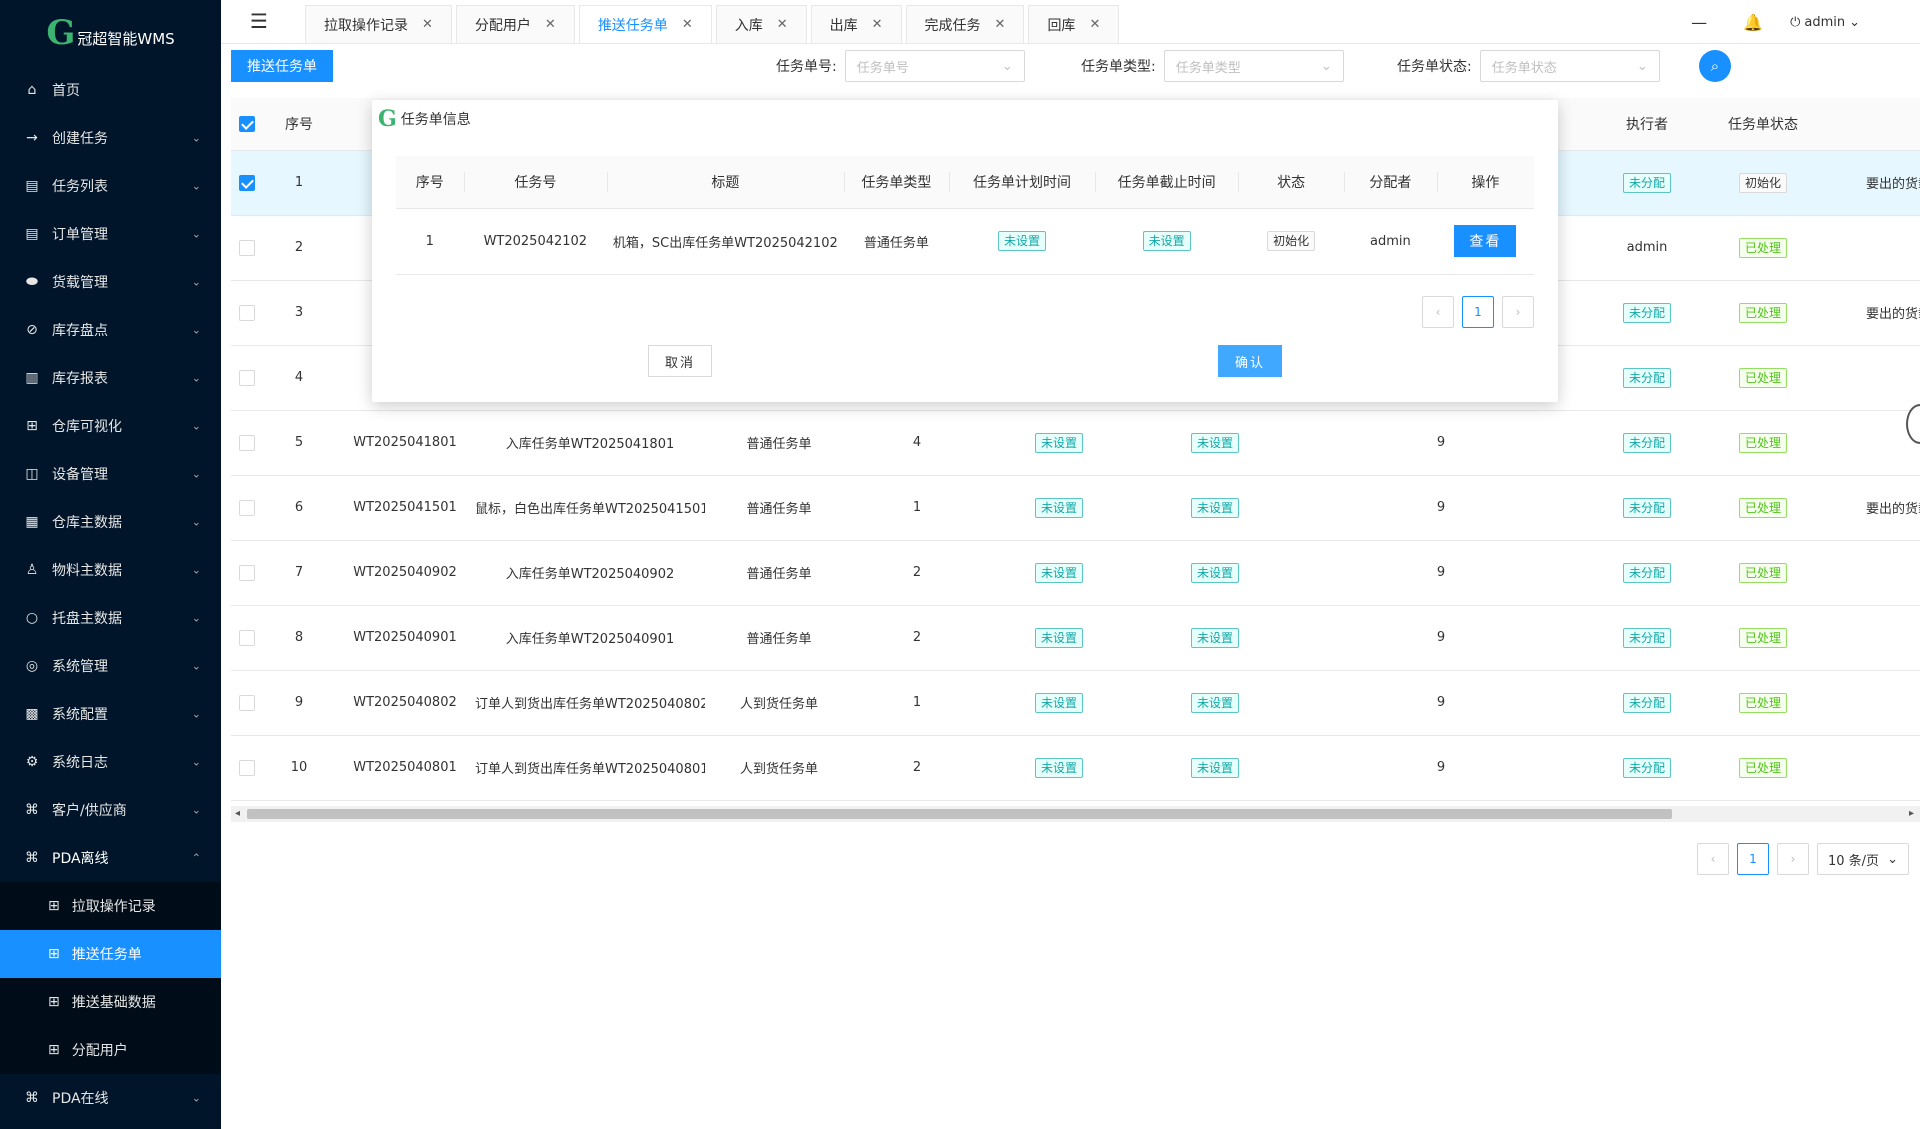 The width and height of the screenshot is (1920, 1129). Describe the element at coordinates (1569, 66) in the screenshot. I see `task-status-select: 任务单状态 ⌄` at that location.